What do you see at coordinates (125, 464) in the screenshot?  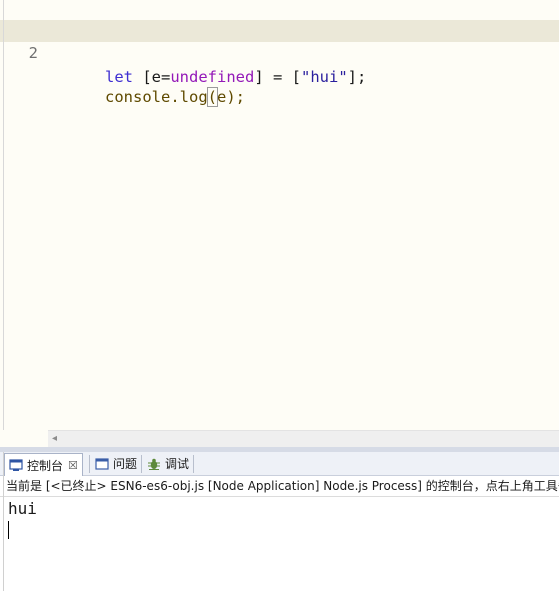 I see `tab-problems-label: 问题` at bounding box center [125, 464].